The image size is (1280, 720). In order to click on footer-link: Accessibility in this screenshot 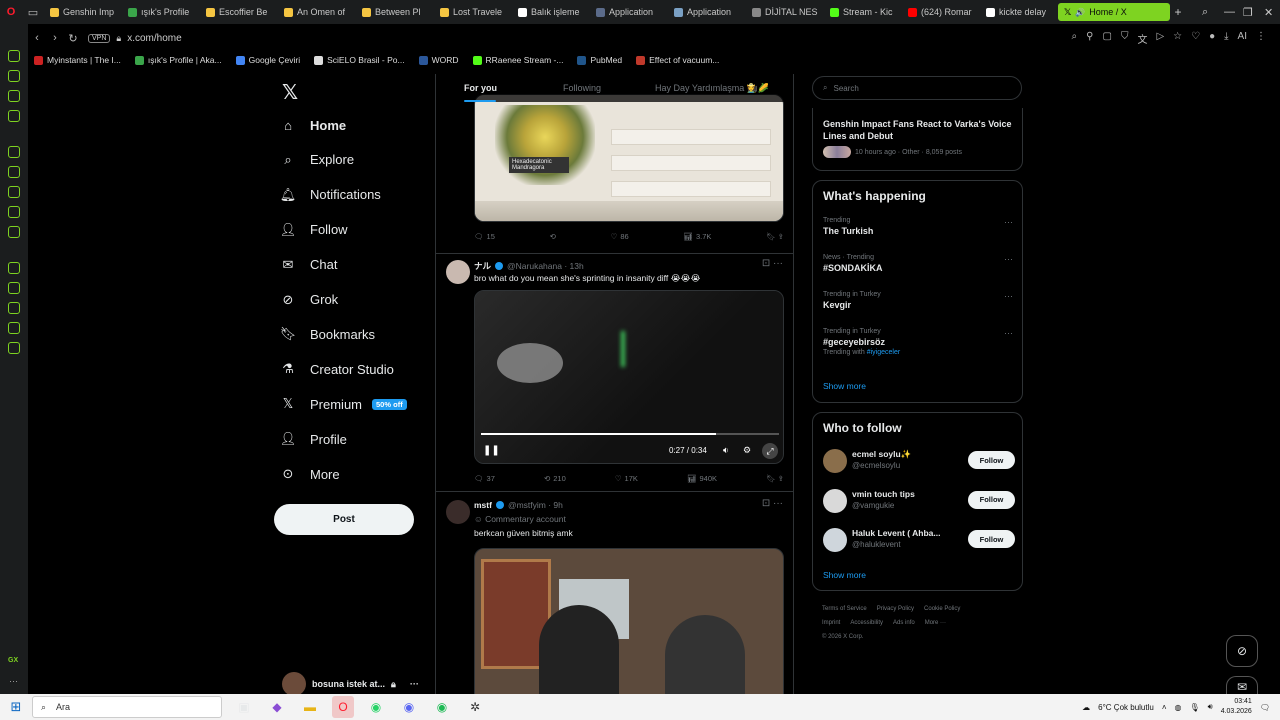, I will do `click(866, 623)`.